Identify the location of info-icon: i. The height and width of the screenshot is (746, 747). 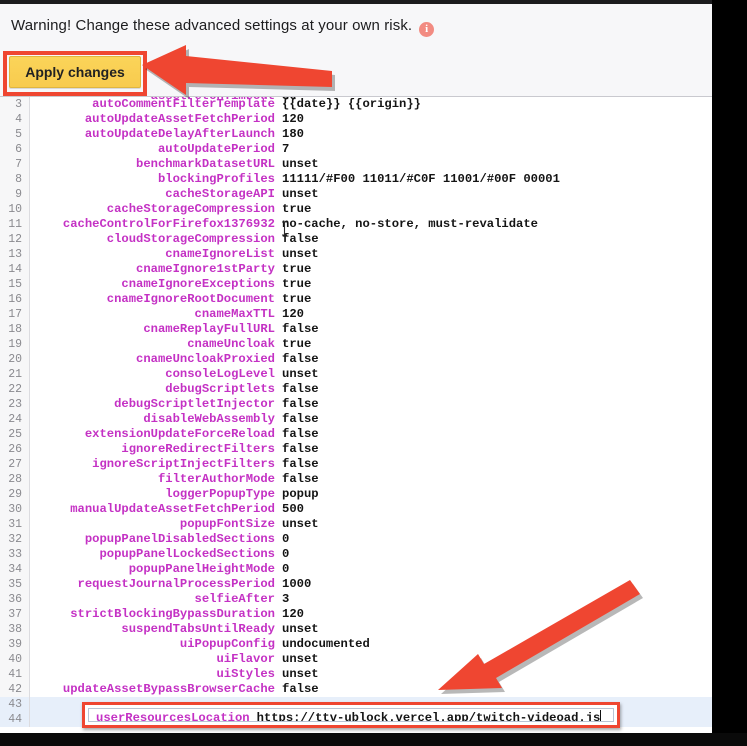
(427, 29).